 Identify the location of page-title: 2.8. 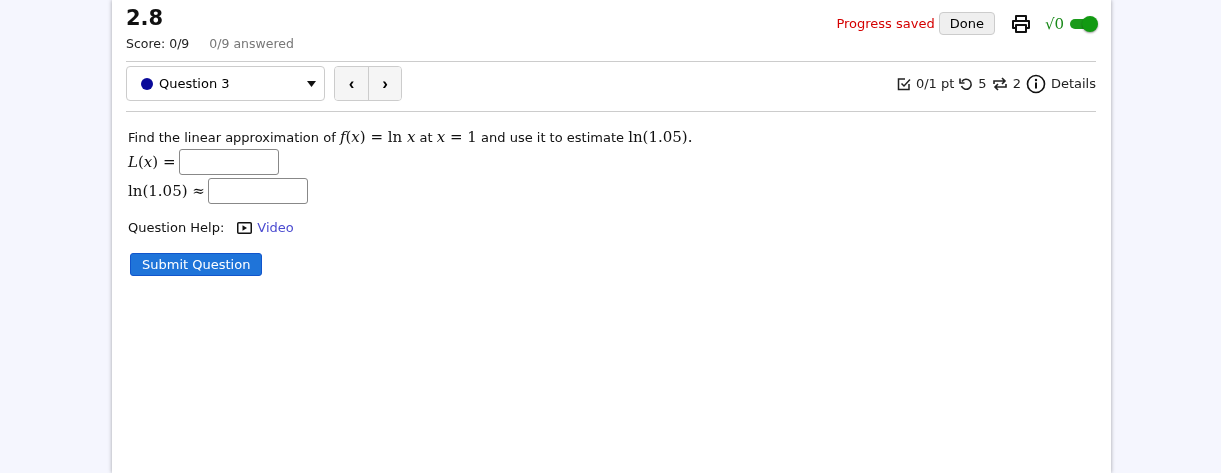
(145, 18).